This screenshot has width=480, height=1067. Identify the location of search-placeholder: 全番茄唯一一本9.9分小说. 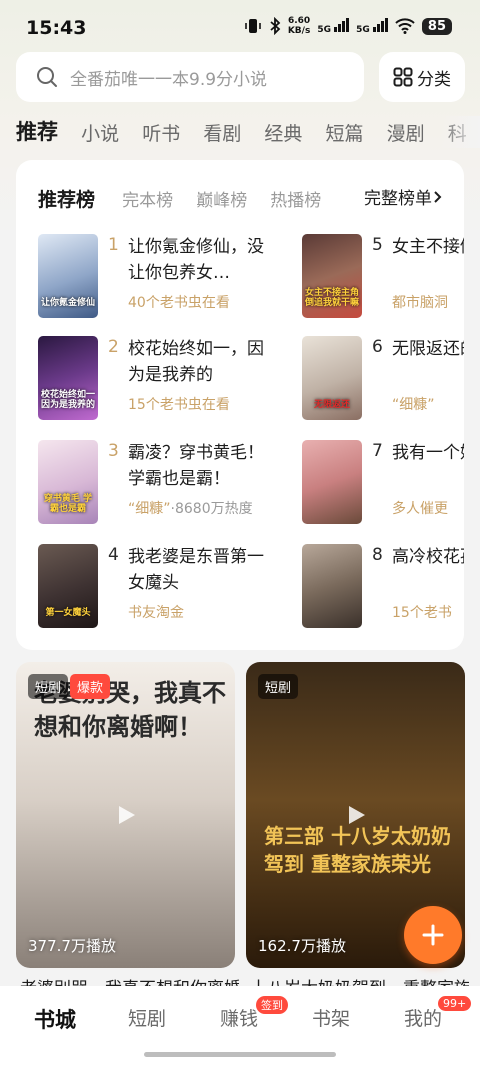
(169, 79).